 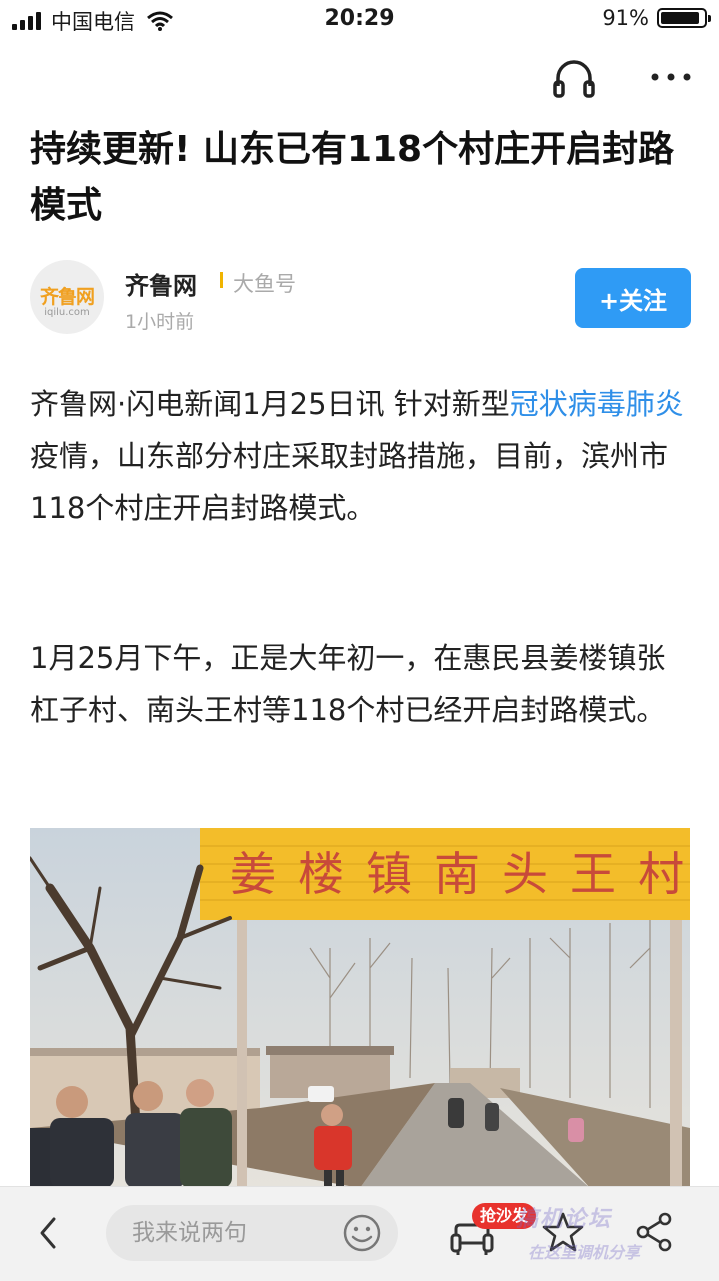 What do you see at coordinates (352, 177) in the screenshot?
I see `article-title: 持续更新! 山东已有118个村庄开启封路模式` at bounding box center [352, 177].